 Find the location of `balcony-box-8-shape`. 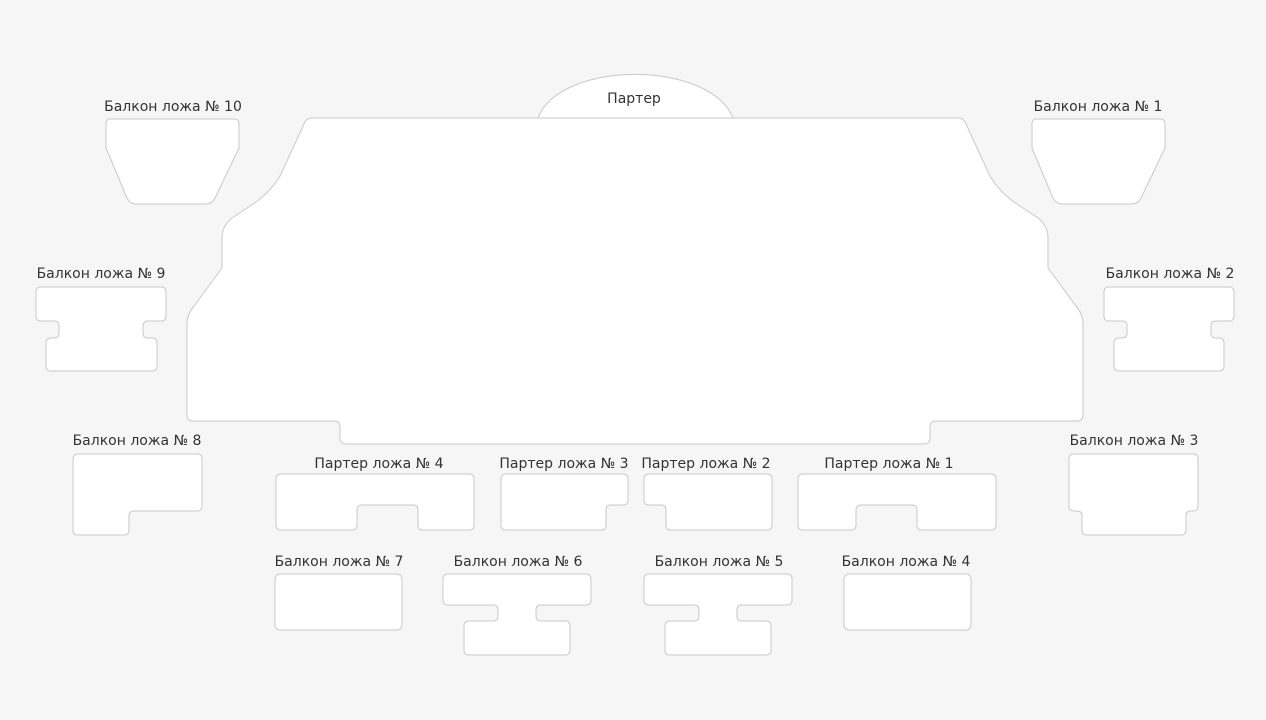

balcony-box-8-shape is located at coordinates (137, 494).